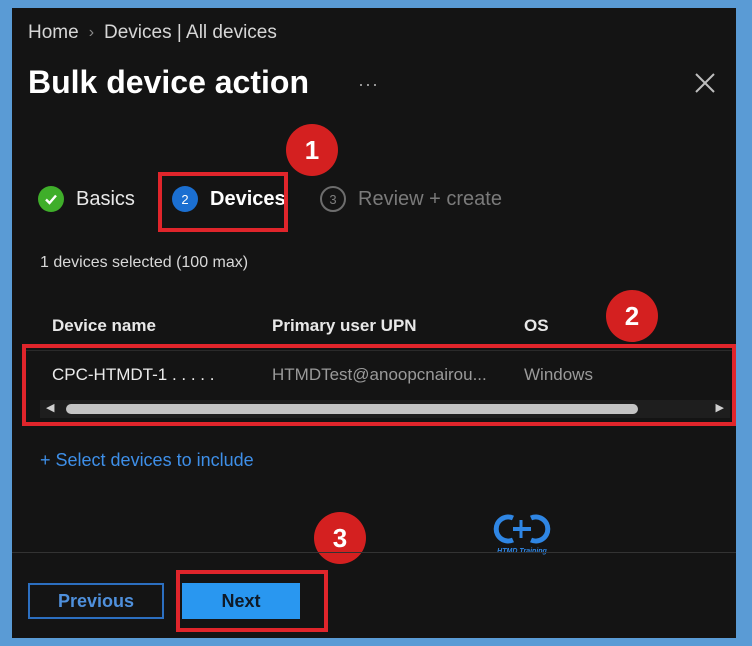  I want to click on column-header-primary-upn: Primary user UPN, so click(344, 326).